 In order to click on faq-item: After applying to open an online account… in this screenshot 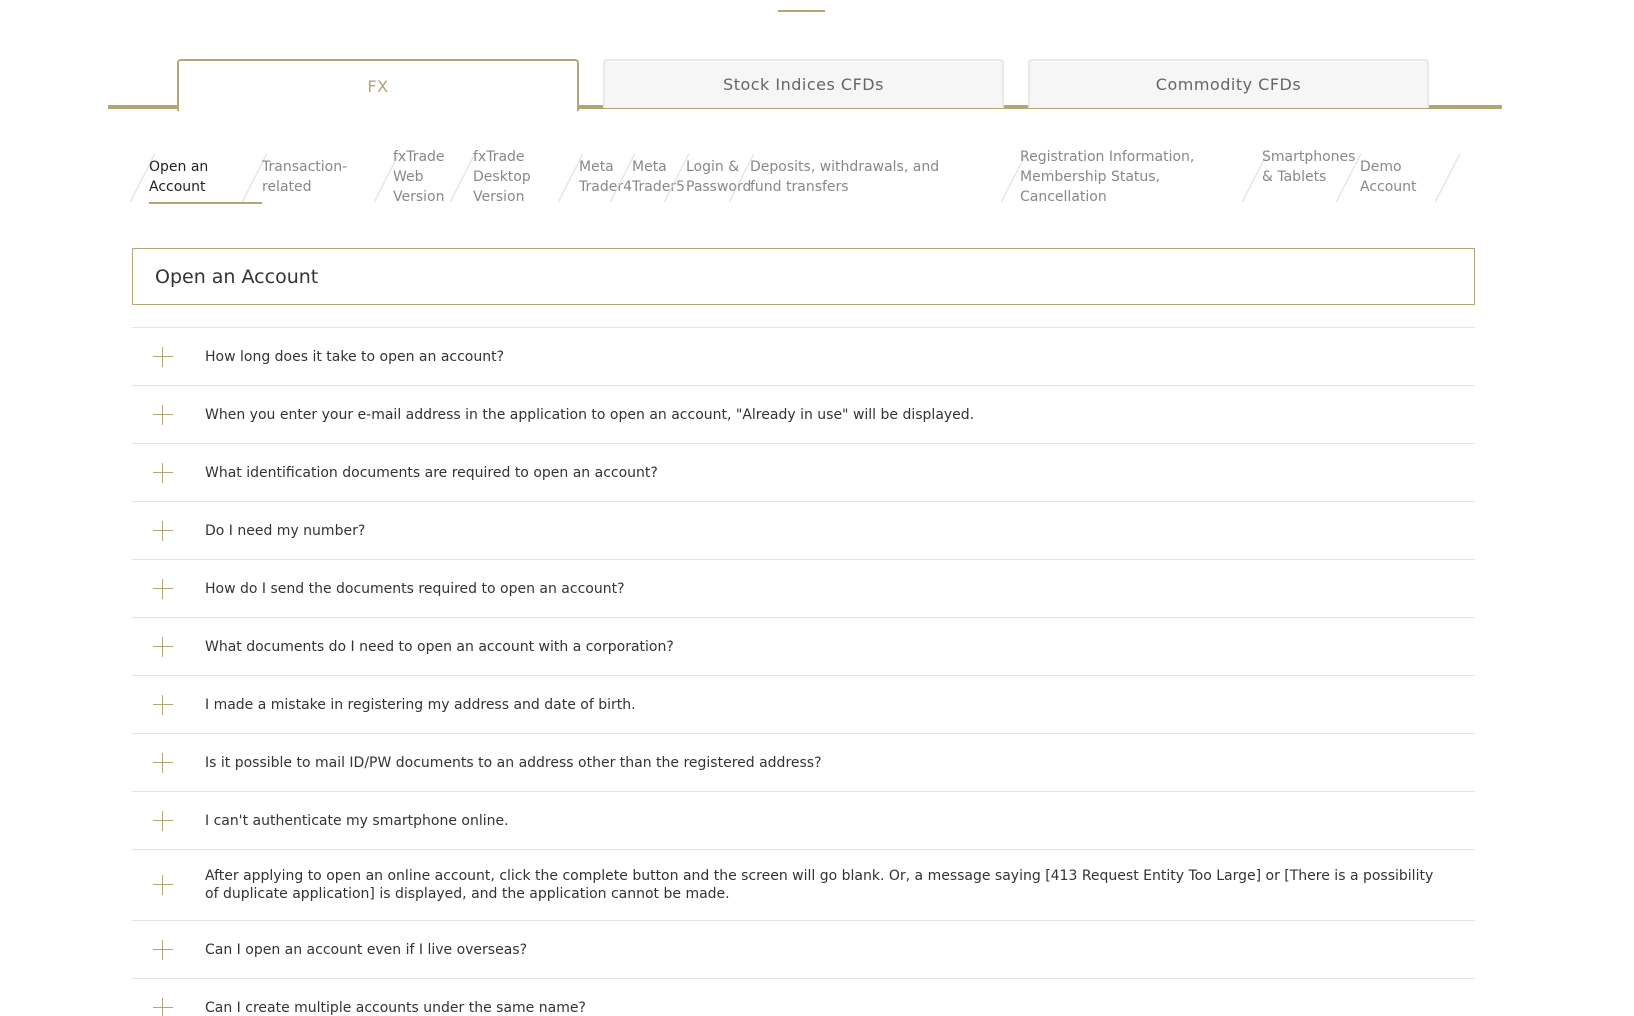, I will do `click(803, 884)`.